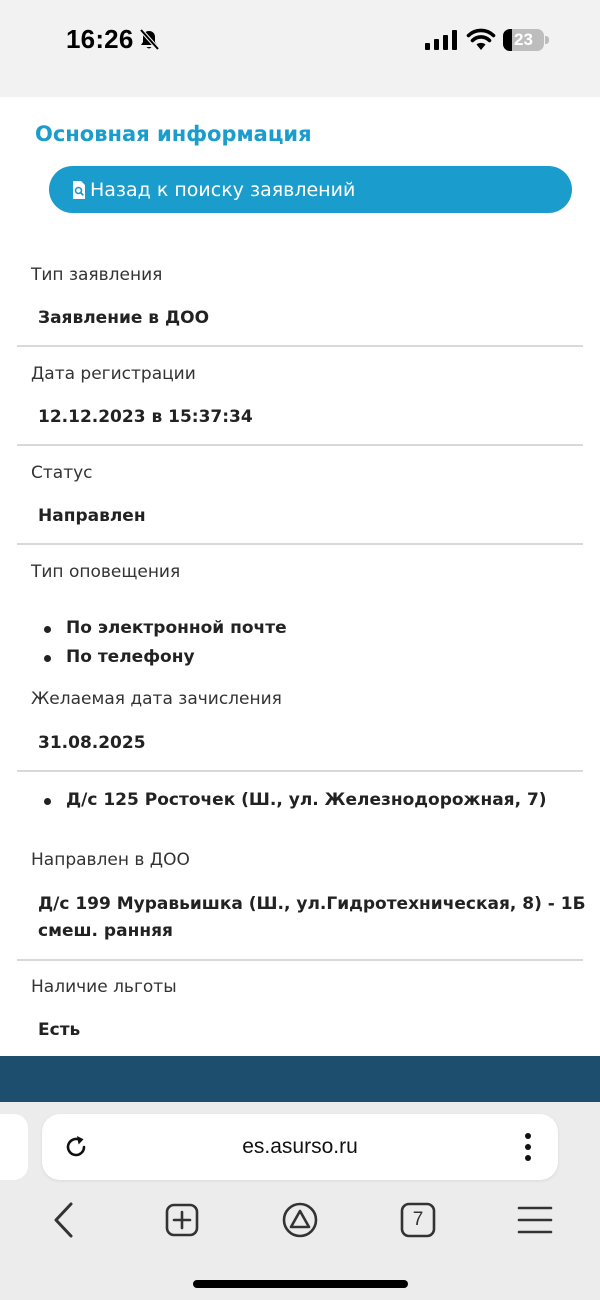 The height and width of the screenshot is (1300, 600). I want to click on desired-enrollment-date-label: Желаемая дата зачисления, so click(156, 699).